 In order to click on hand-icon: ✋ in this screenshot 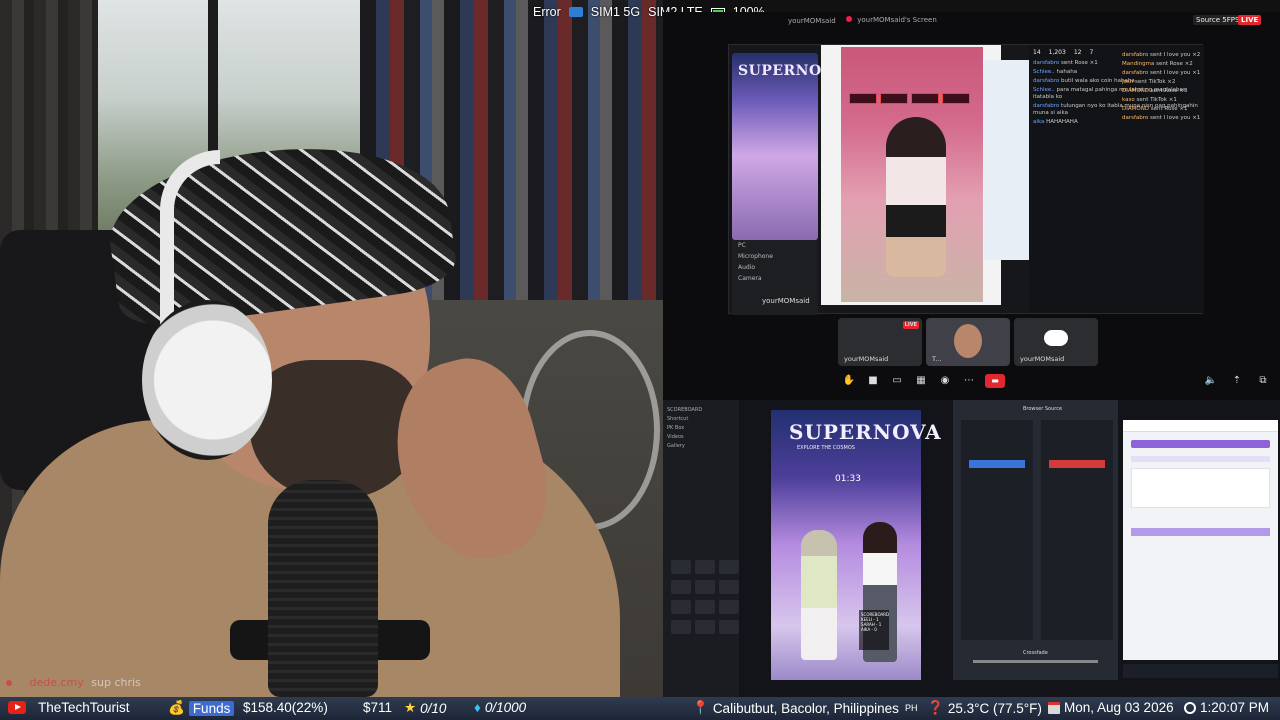, I will do `click(849, 381)`.